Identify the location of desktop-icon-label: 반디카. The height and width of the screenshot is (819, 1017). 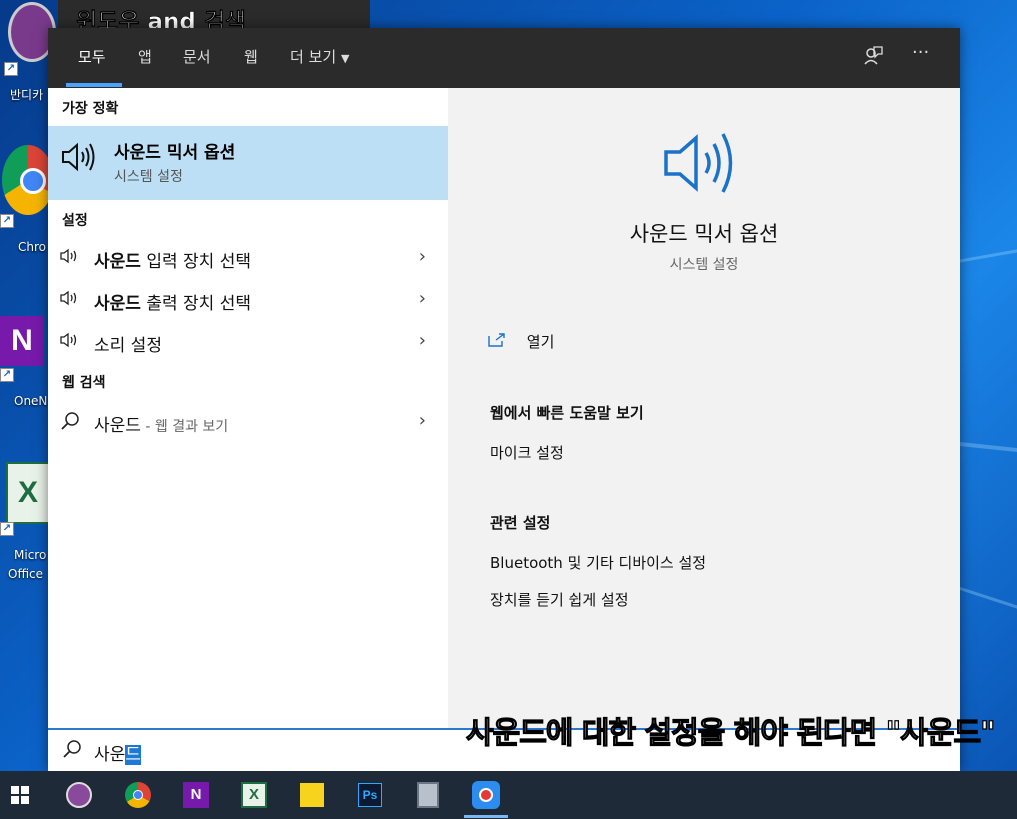
(27, 95).